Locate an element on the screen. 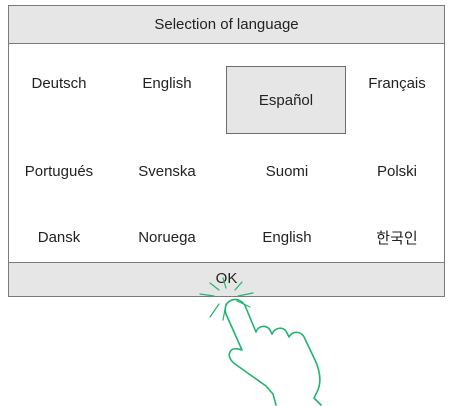  language-option-deutsch: Deutsch is located at coordinates (59, 83).